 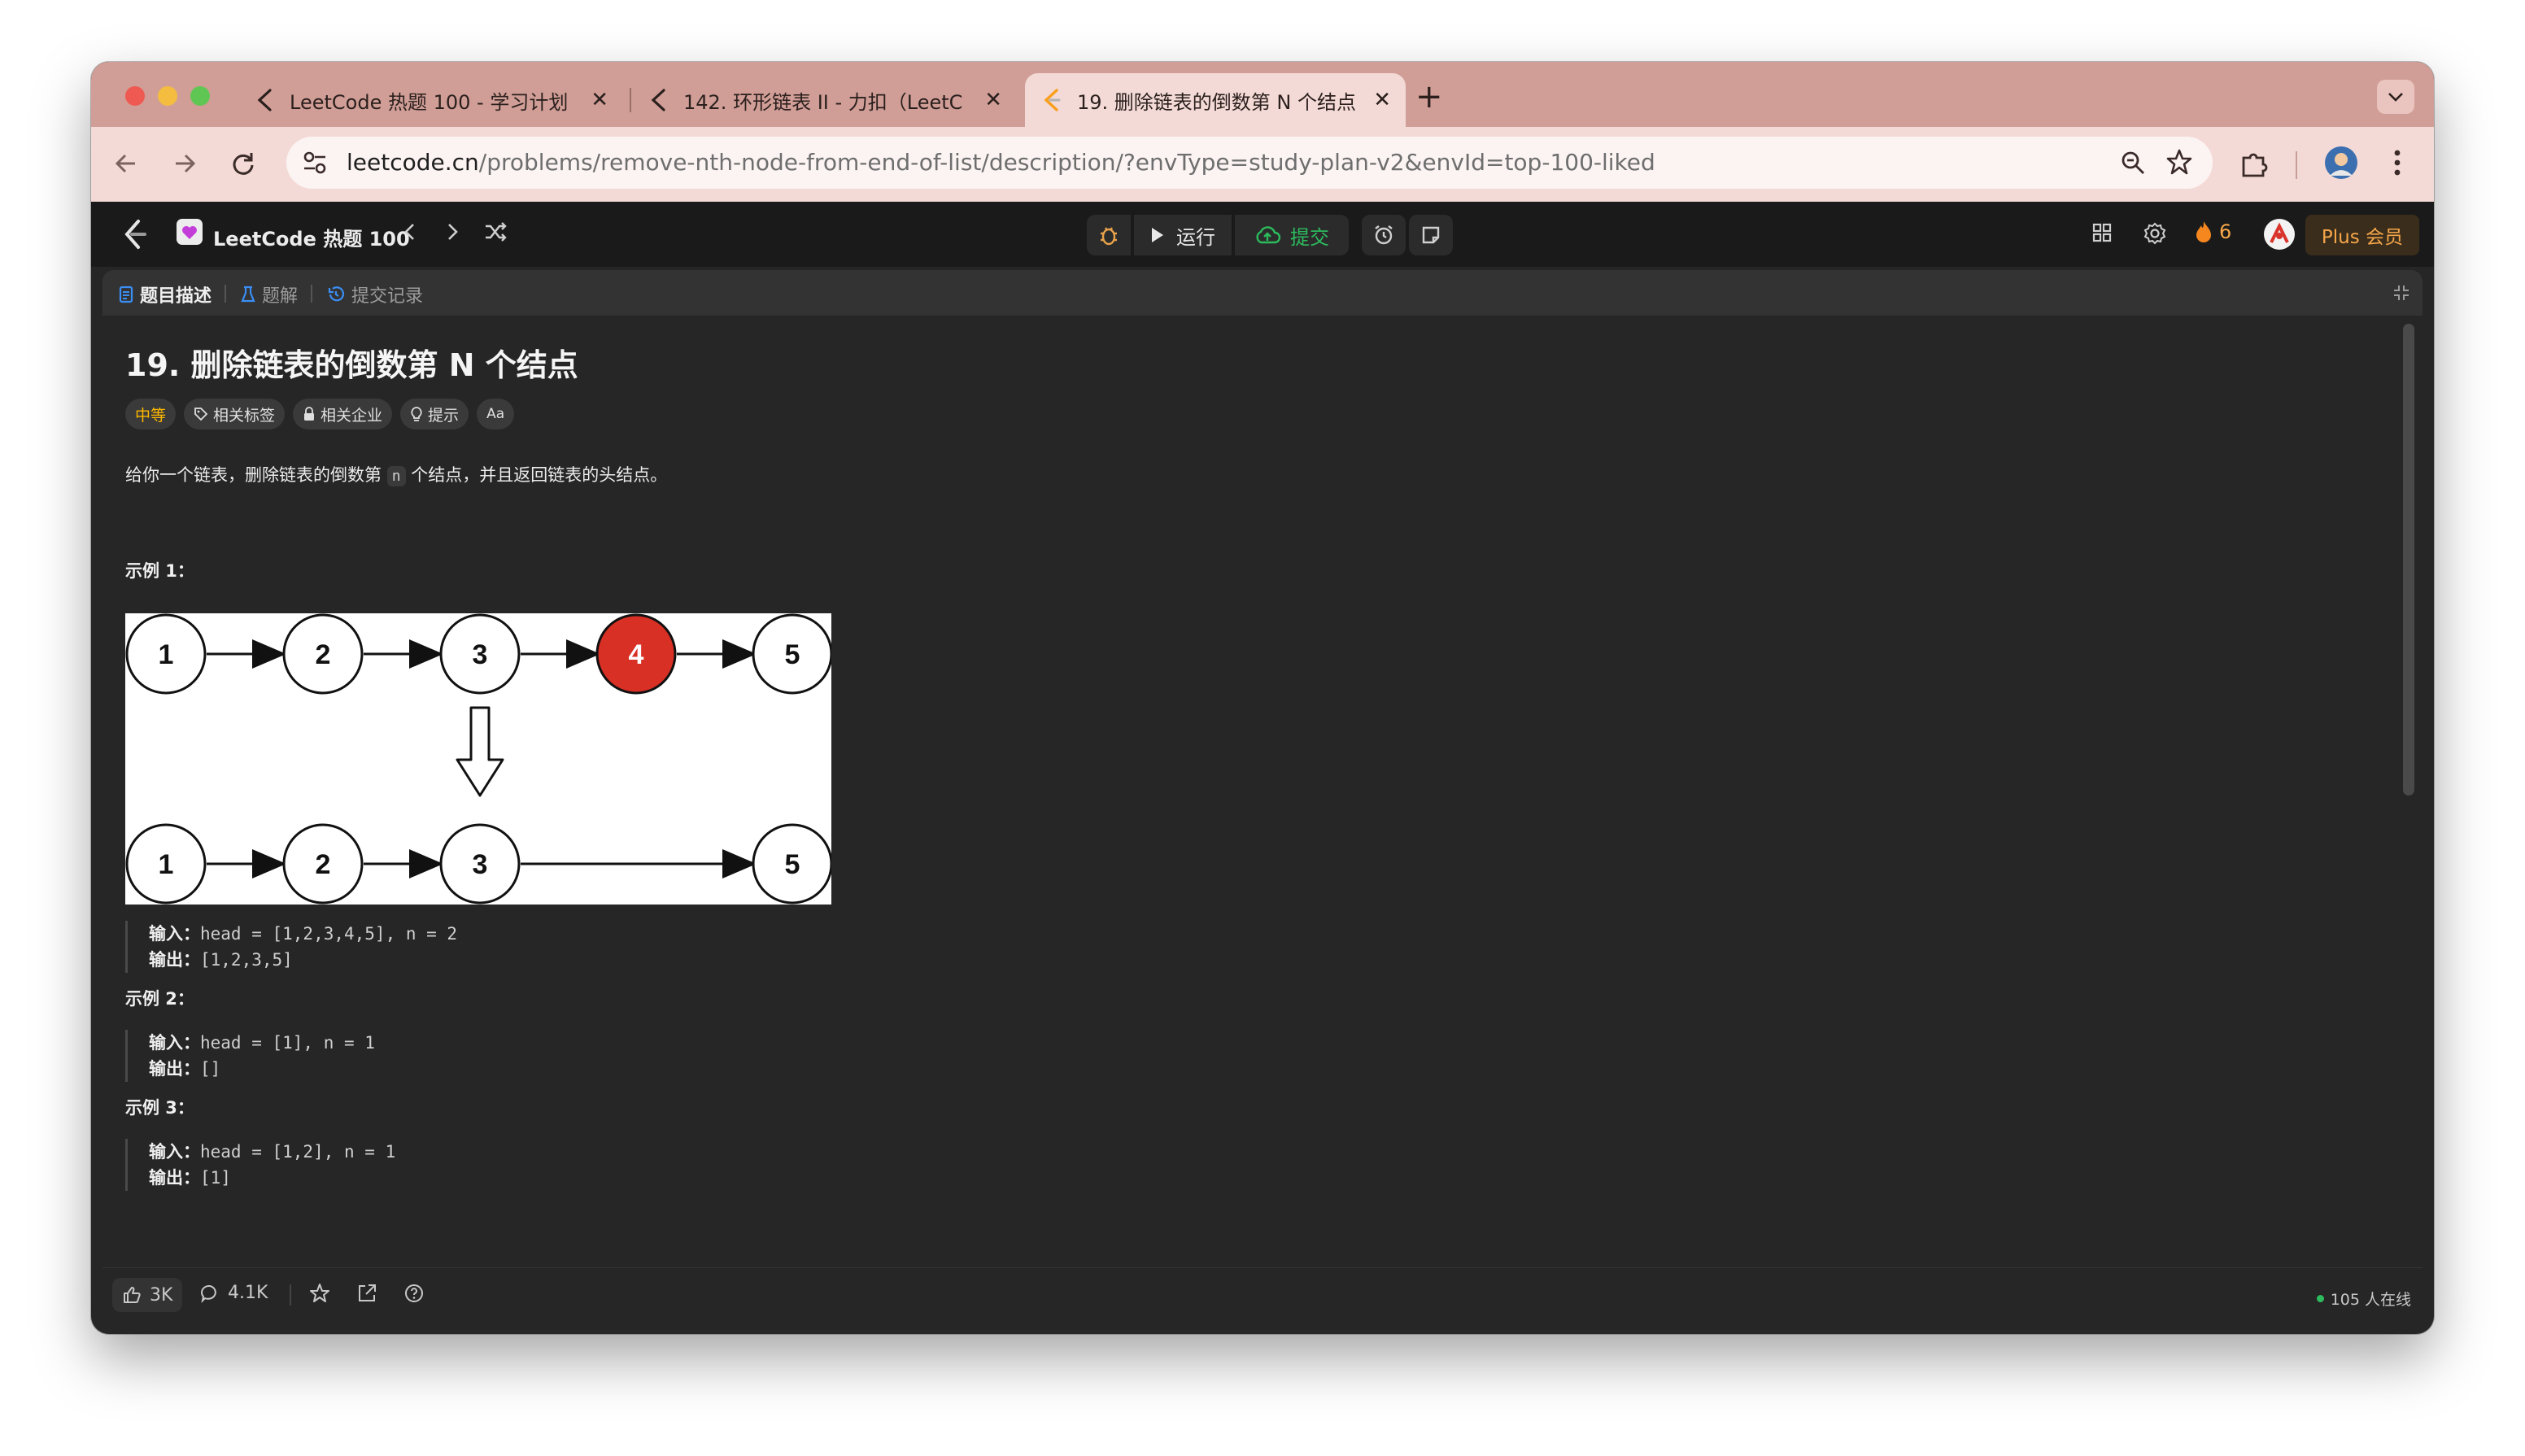 What do you see at coordinates (1431, 235) in the screenshot?
I see `notes-button` at bounding box center [1431, 235].